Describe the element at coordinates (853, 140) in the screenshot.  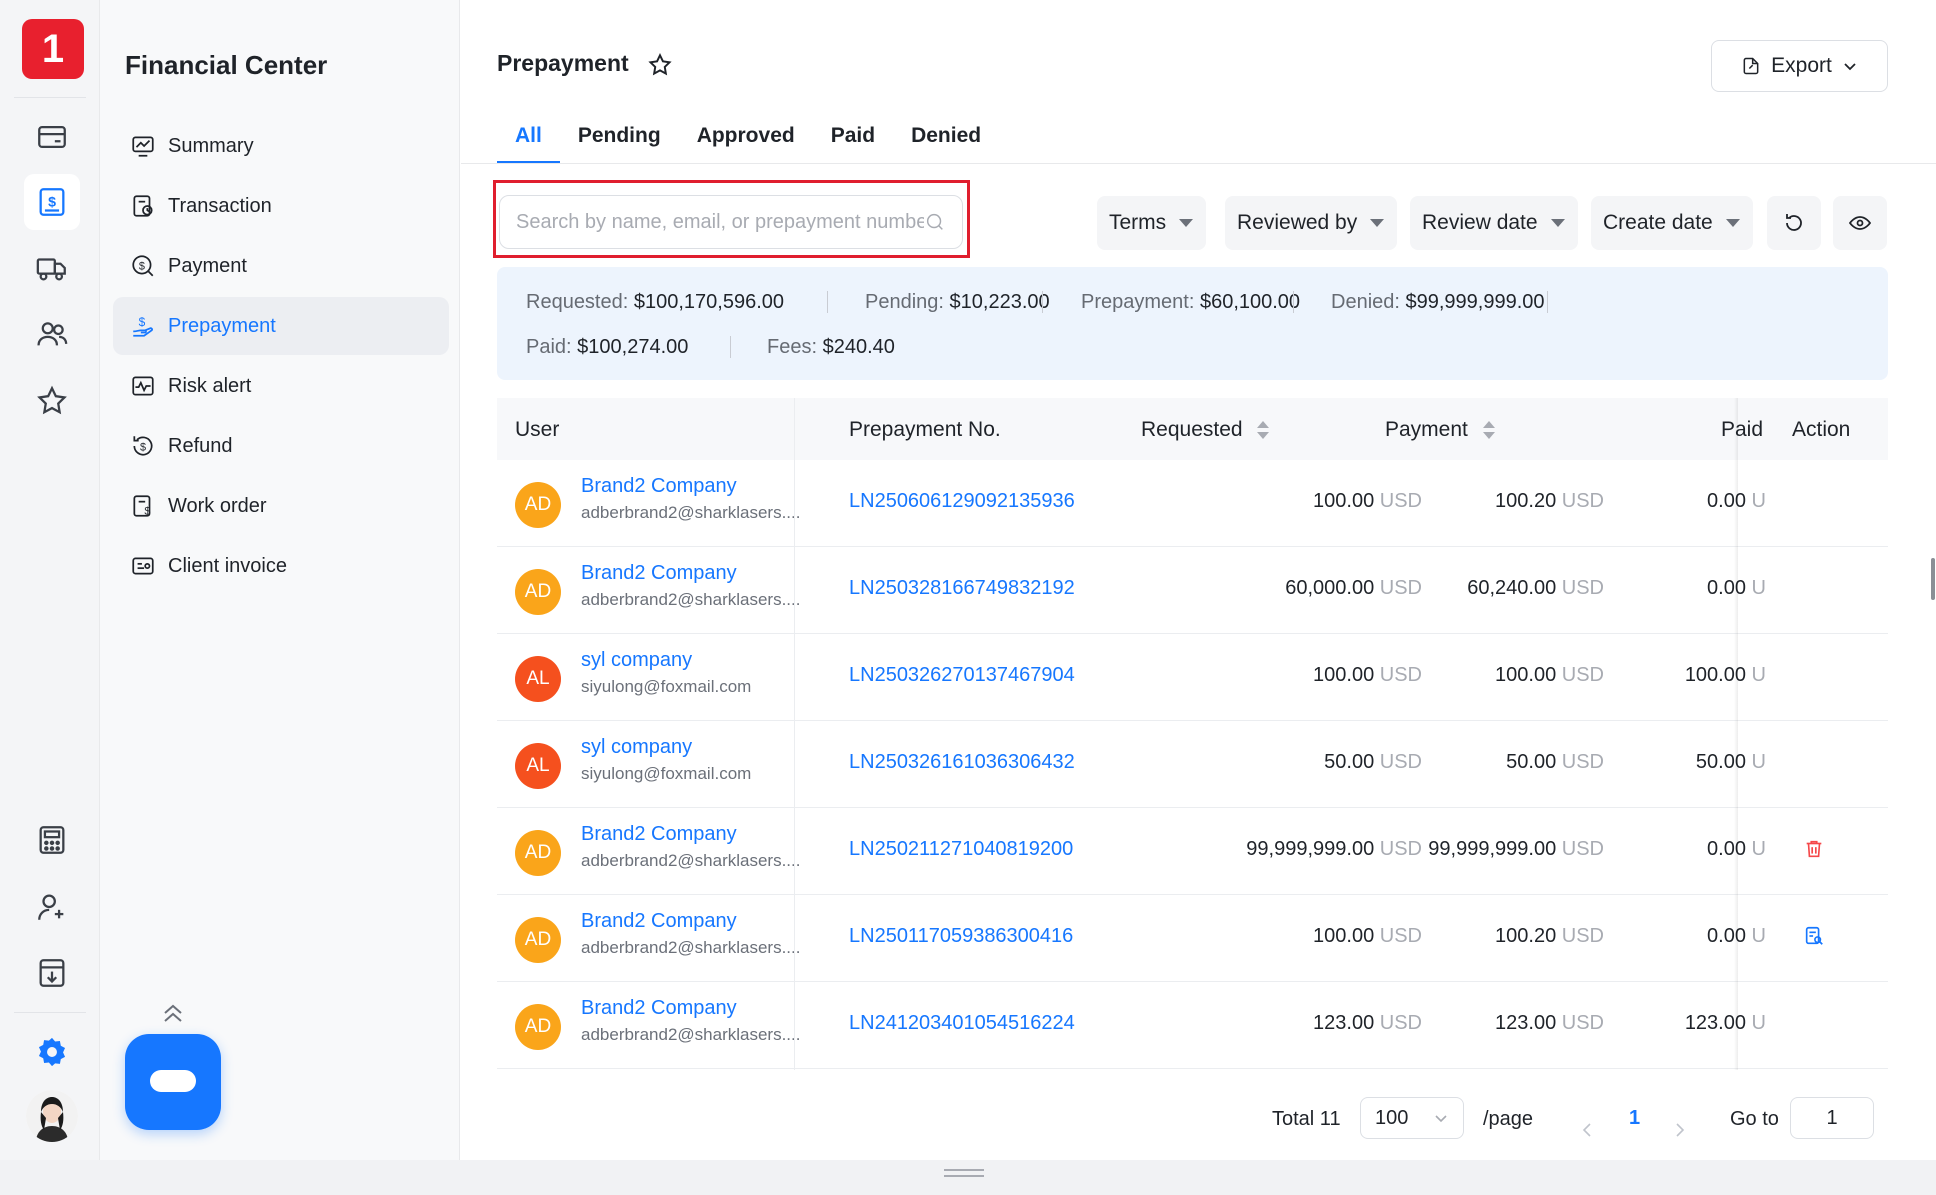
I see `tab-paid: Paid` at that location.